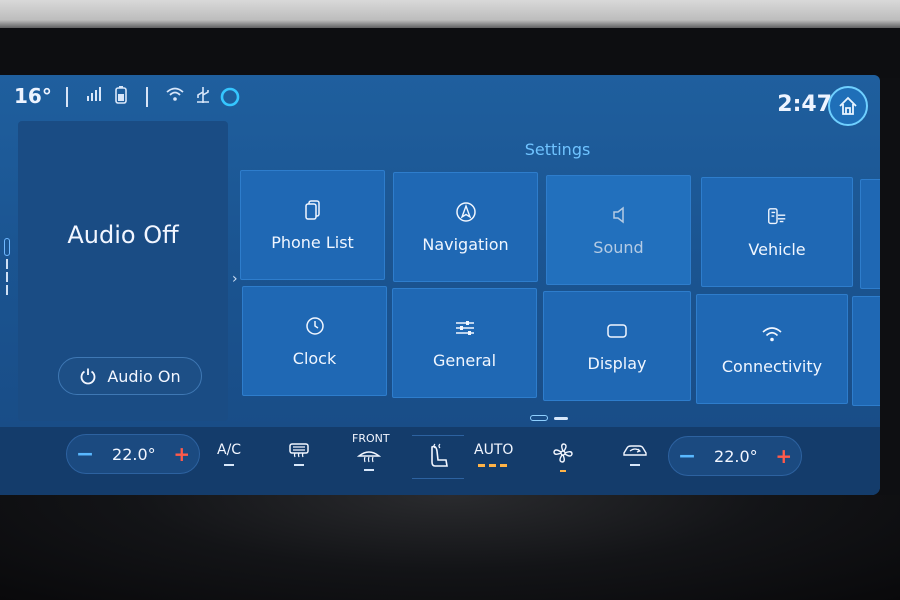 This screenshot has height=600, width=900. Describe the element at coordinates (203, 97) in the screenshot. I see `usb-icon` at that location.